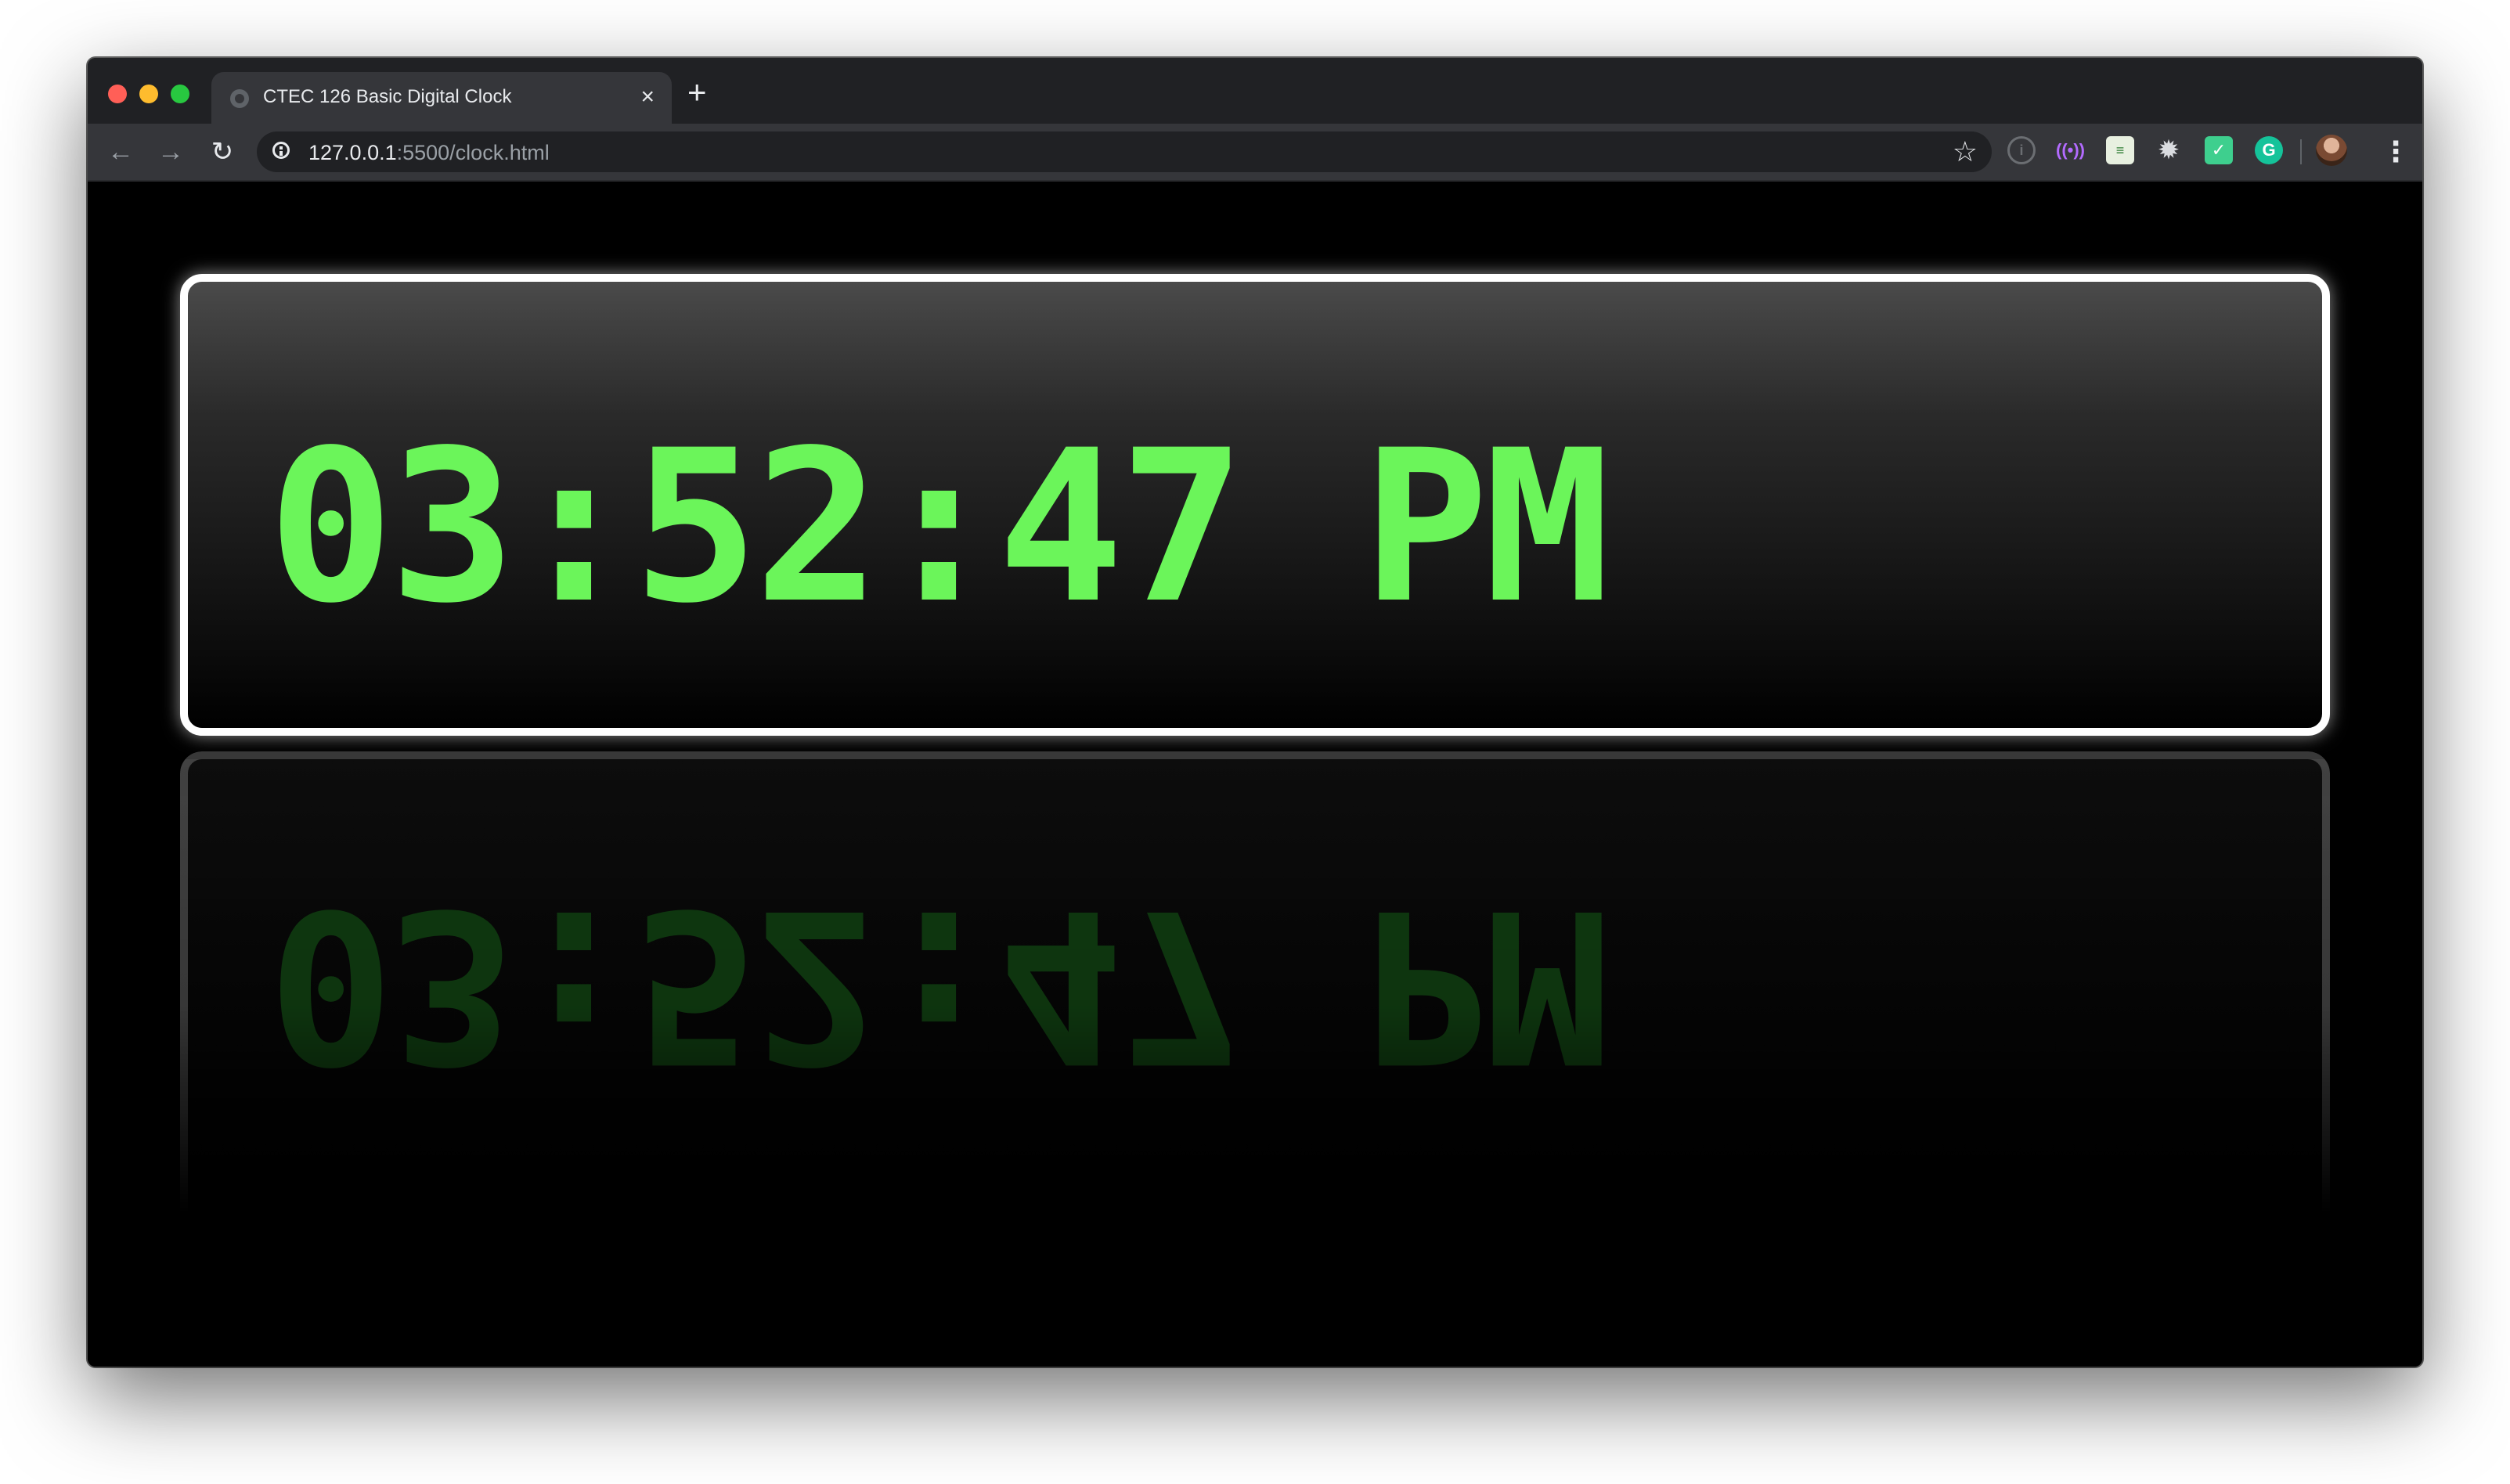 Image resolution: width=2510 pixels, height=1484 pixels. What do you see at coordinates (2219, 150) in the screenshot?
I see `extension-save-icon: ✓` at bounding box center [2219, 150].